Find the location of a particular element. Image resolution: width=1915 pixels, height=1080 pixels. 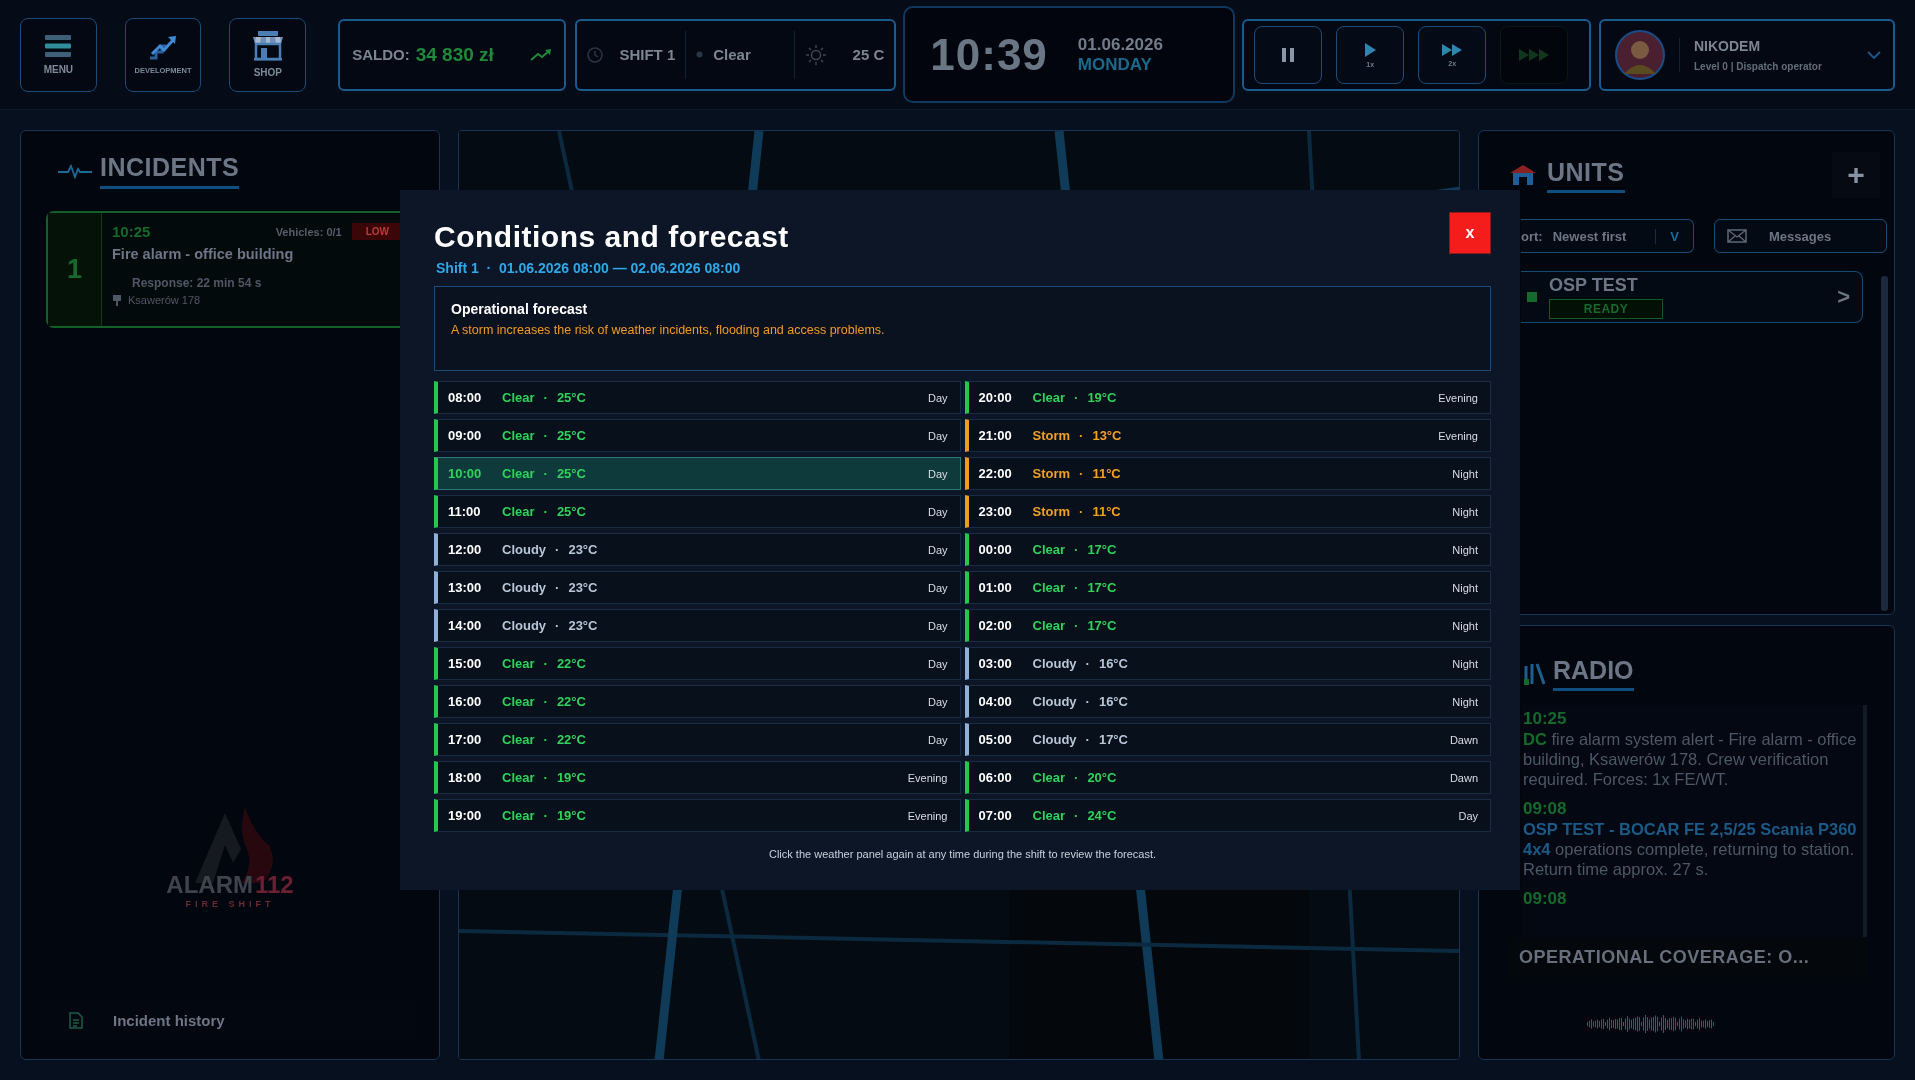

hour-label: 19:00 is located at coordinates (465, 815).